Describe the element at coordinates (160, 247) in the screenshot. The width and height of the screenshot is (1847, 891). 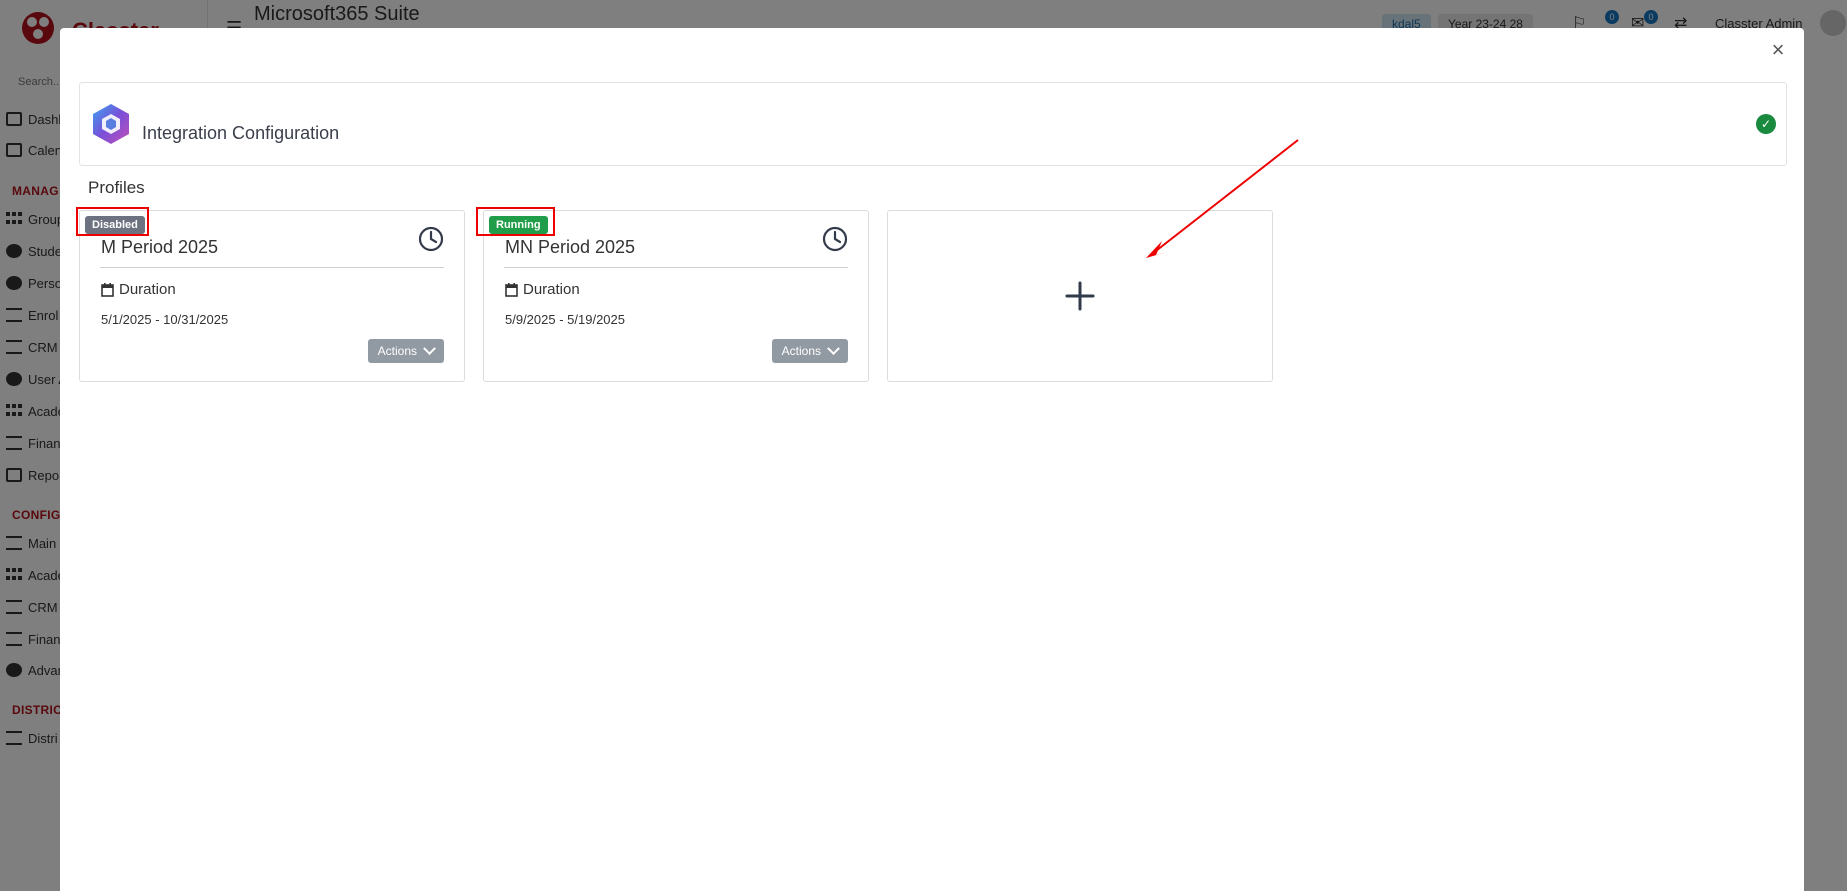
I see `profile-name: M Period 2025` at that location.